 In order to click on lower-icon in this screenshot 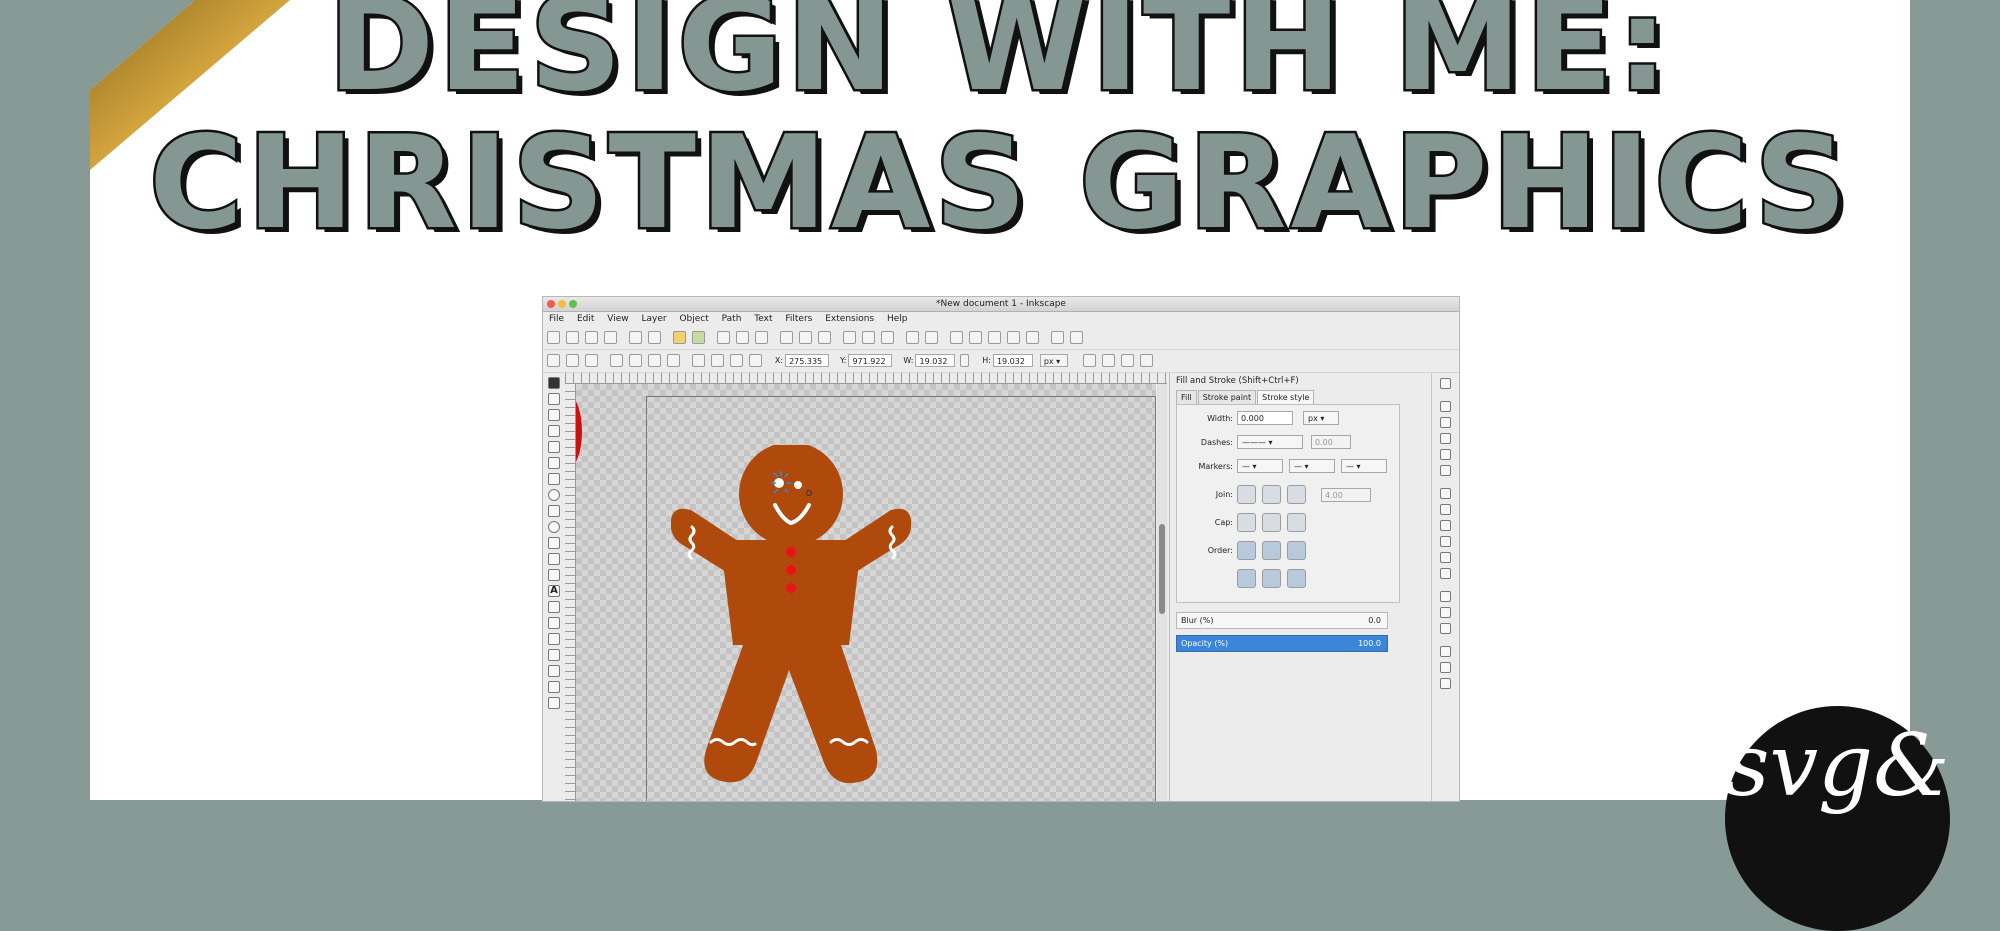, I will do `click(736, 360)`.